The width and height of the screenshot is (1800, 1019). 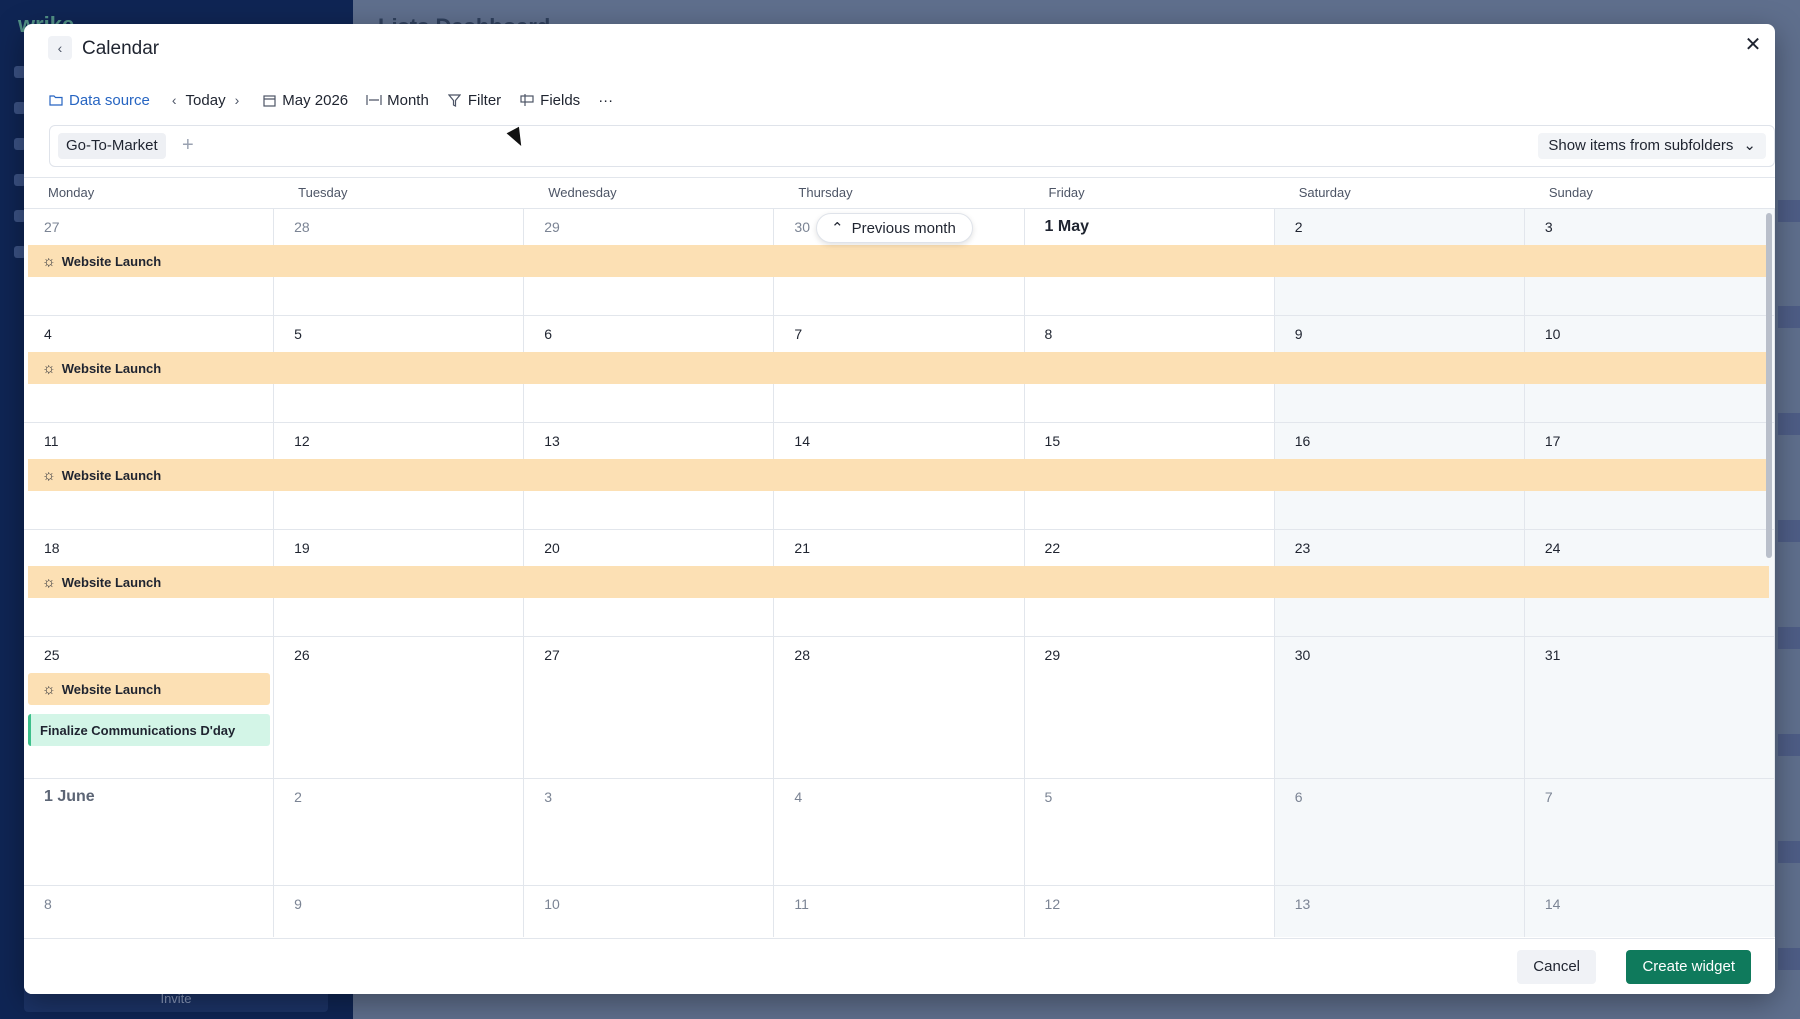 What do you see at coordinates (899, 50) in the screenshot?
I see `dialog-header: ‹ Calendar ✕` at bounding box center [899, 50].